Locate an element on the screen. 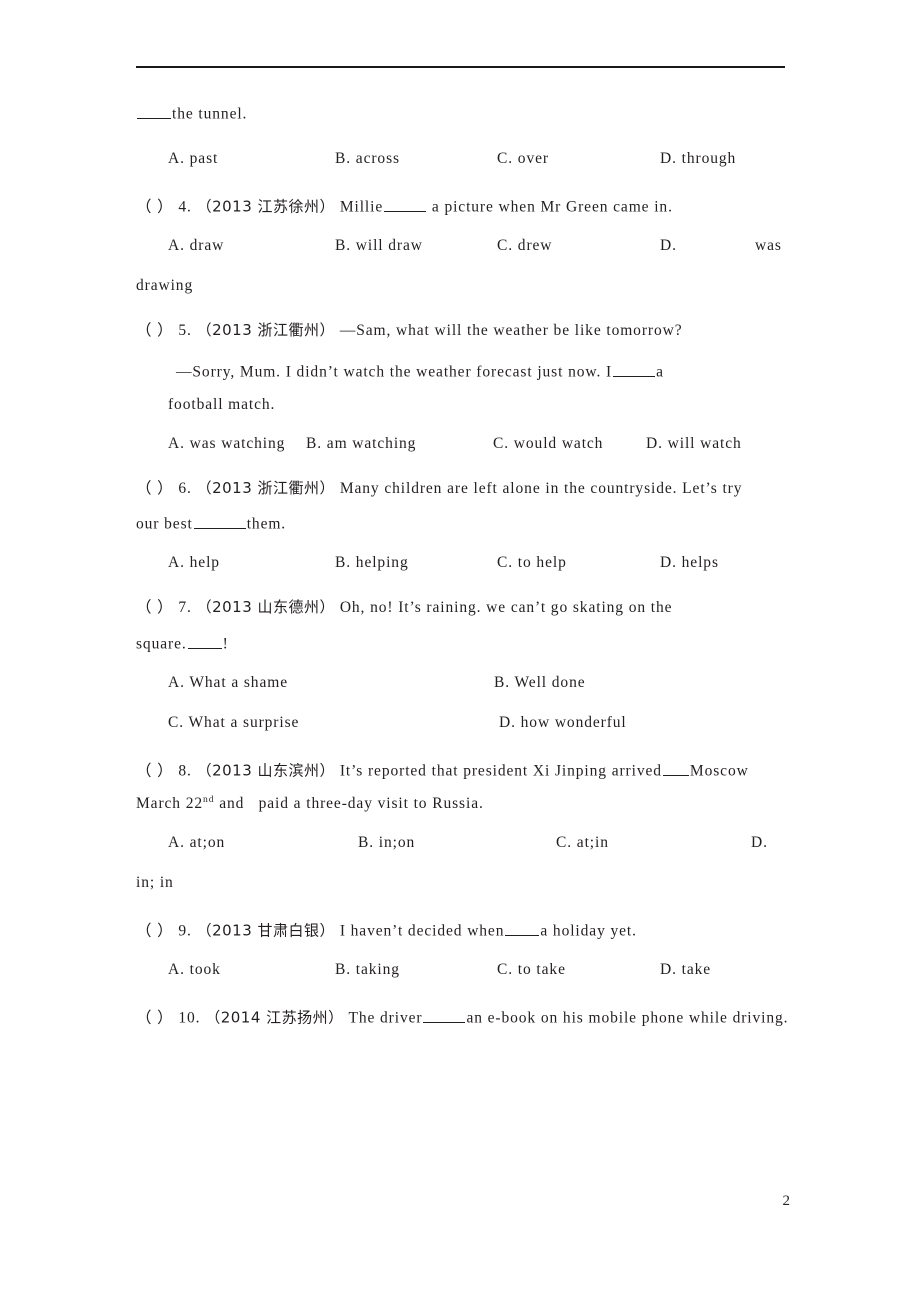 This screenshot has width=920, height=1302. answer-blank is located at coordinates (675, 768).